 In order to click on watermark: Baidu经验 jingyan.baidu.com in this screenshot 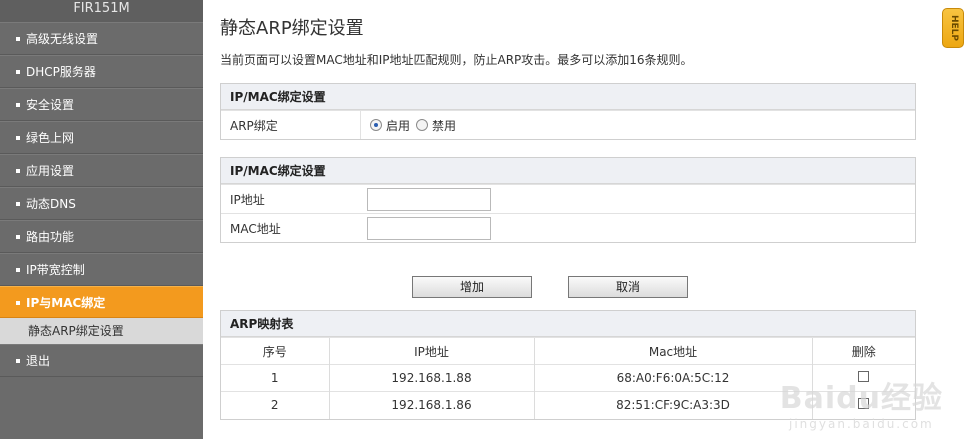, I will do `click(861, 402)`.